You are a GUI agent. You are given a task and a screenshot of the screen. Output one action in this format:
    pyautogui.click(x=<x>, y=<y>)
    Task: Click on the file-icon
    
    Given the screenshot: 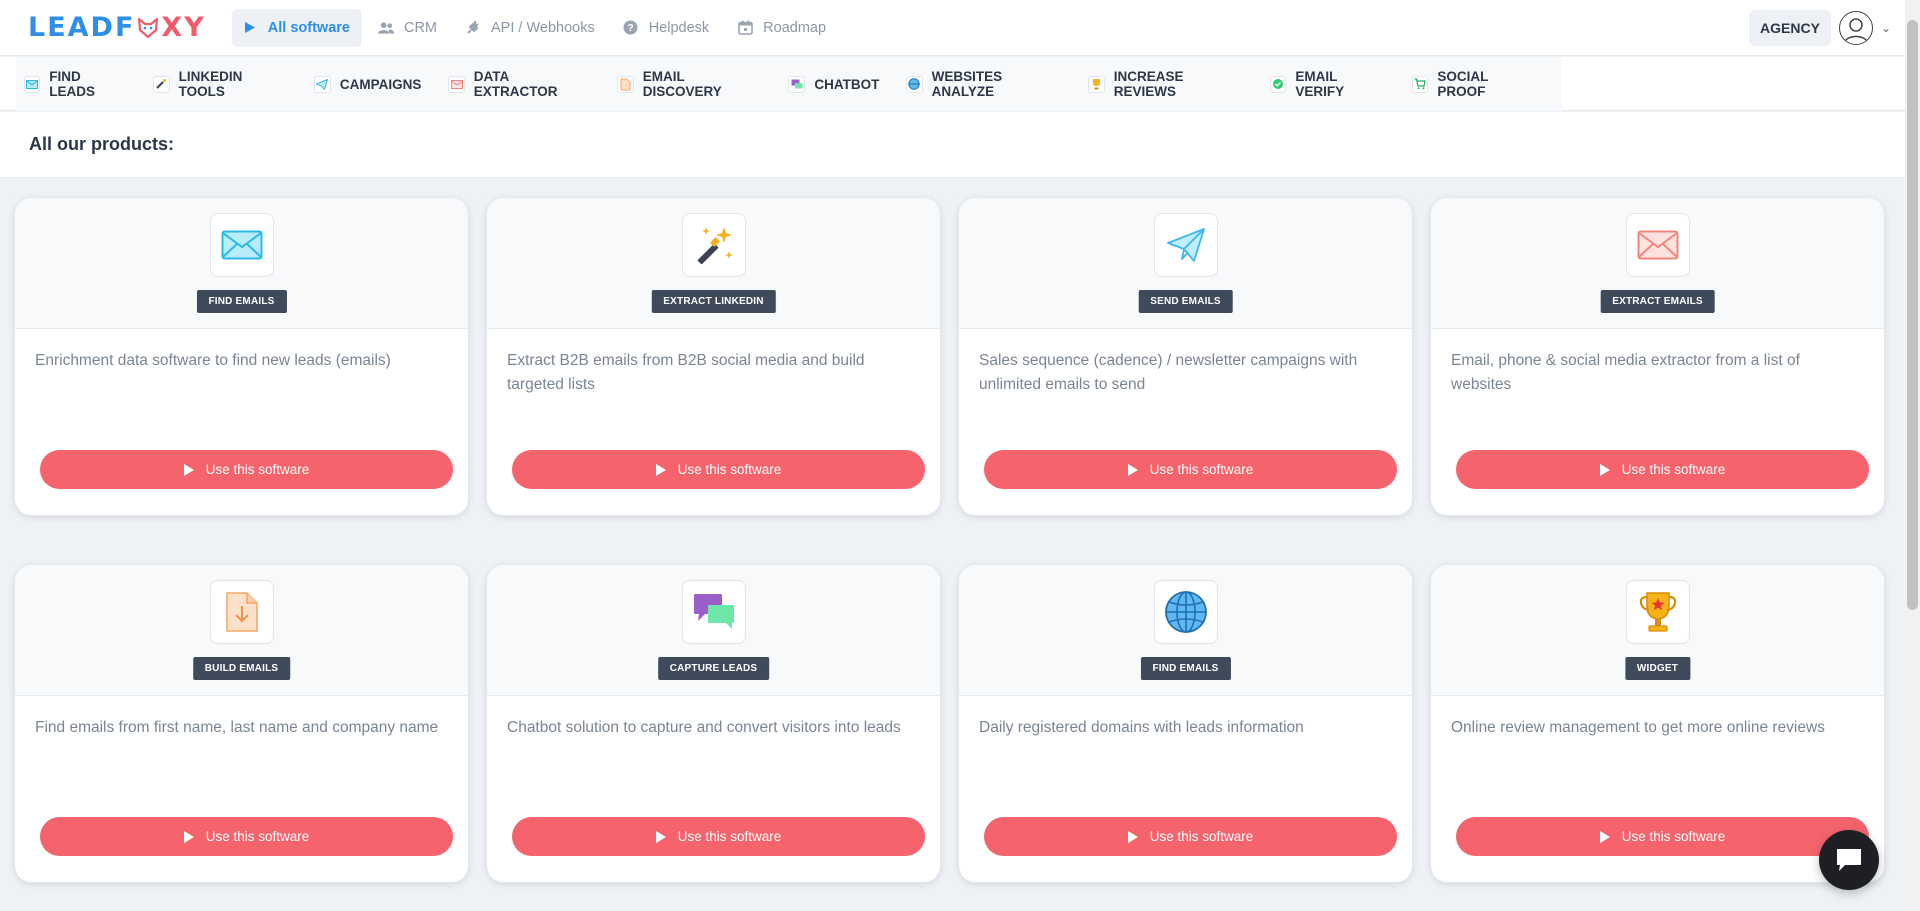 What is the action you would take?
    pyautogui.click(x=625, y=84)
    